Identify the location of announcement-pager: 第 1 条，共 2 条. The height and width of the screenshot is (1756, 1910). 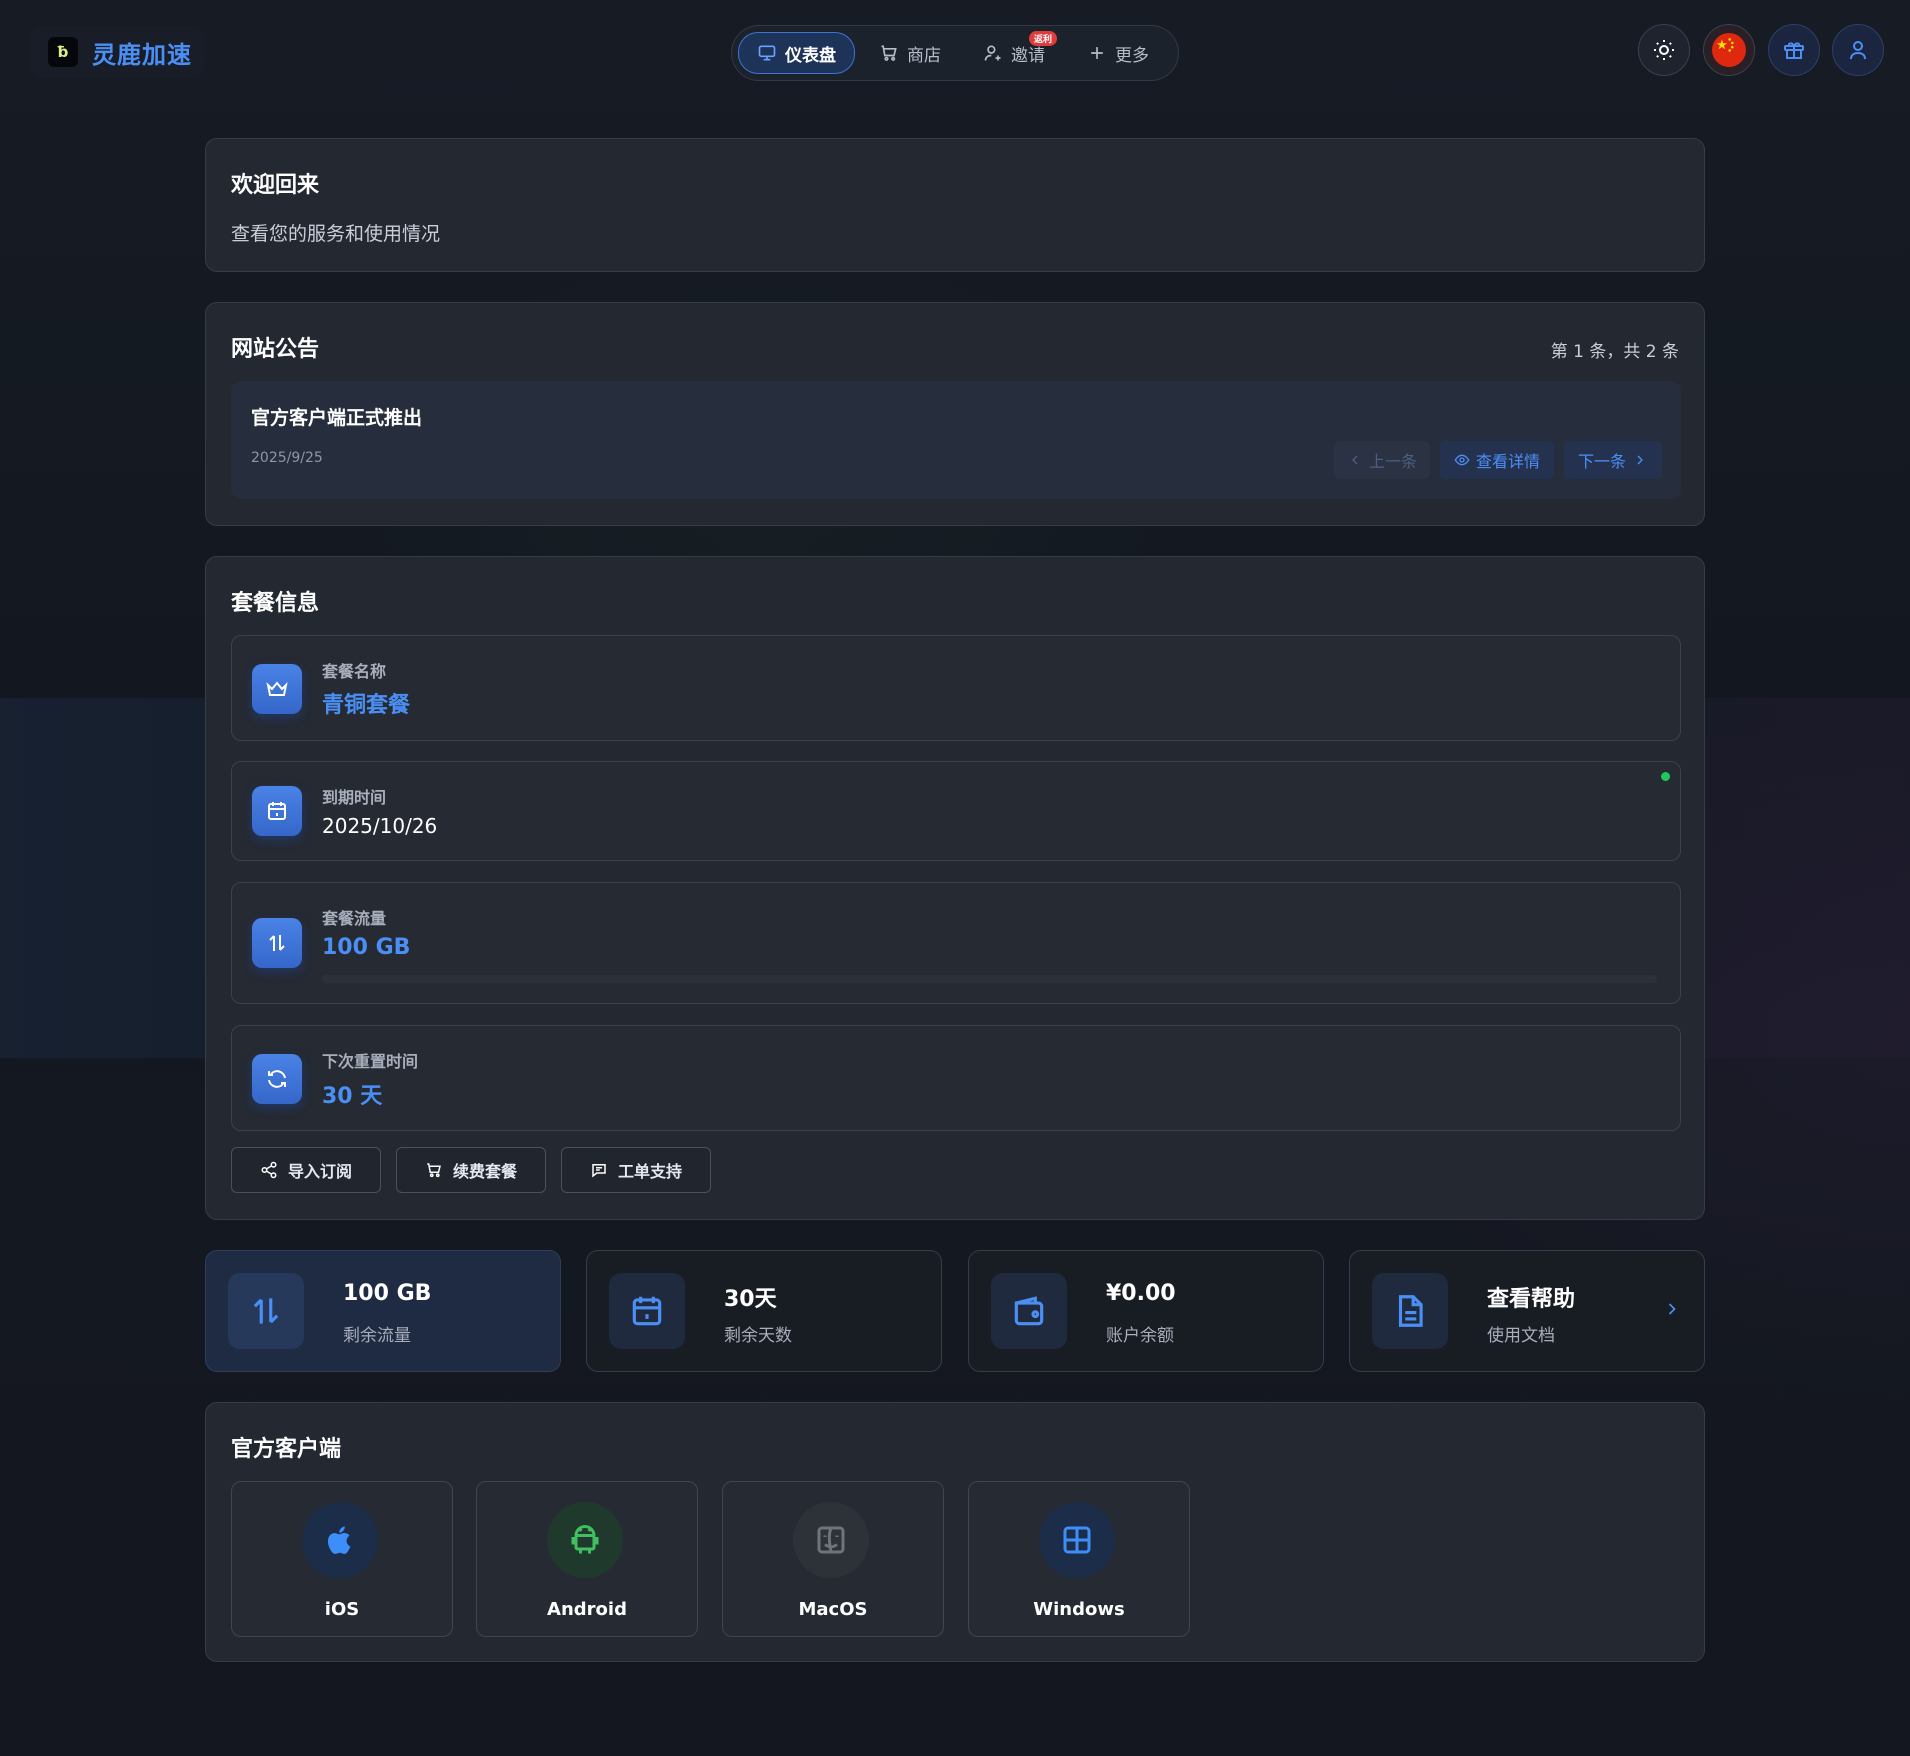
(1614, 352).